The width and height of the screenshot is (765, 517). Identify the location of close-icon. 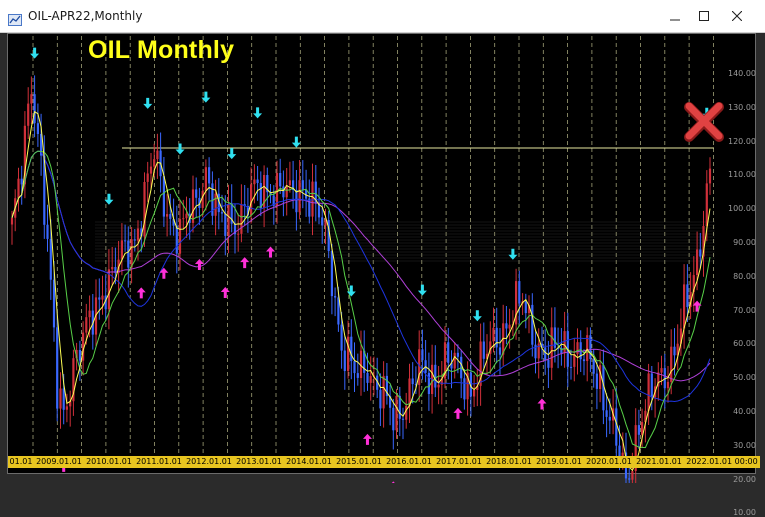
(737, 17).